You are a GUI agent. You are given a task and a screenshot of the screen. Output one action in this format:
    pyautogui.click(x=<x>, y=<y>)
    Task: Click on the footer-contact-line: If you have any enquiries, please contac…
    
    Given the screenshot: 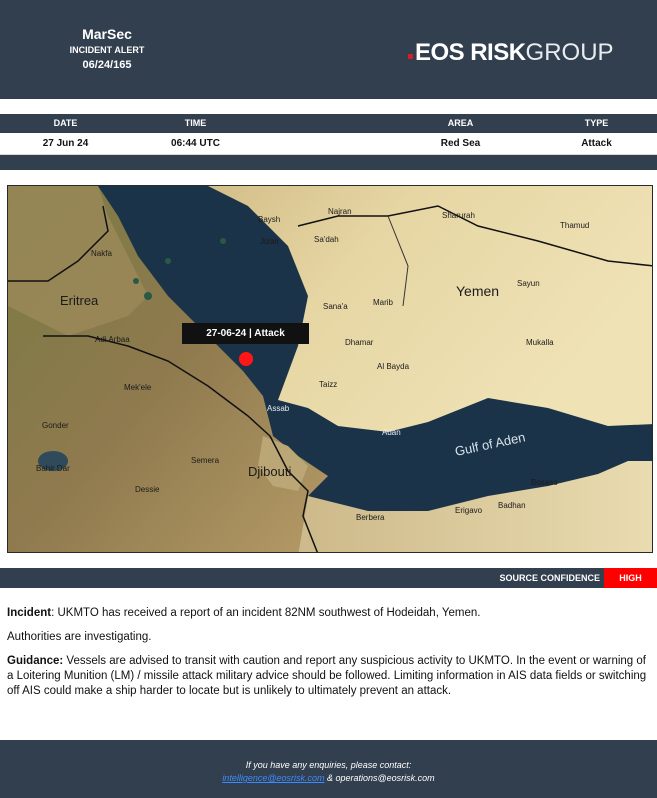 What is the action you would take?
    pyautogui.click(x=328, y=765)
    